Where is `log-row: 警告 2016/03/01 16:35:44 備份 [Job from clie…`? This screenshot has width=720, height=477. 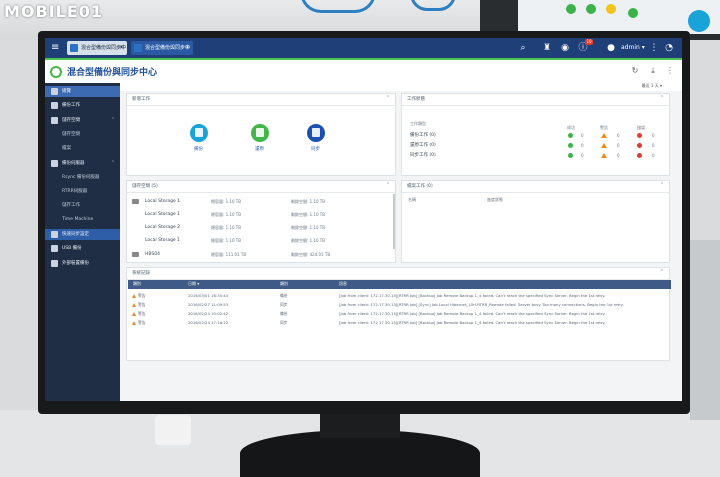 log-row: 警告 2016/03/01 16:35:44 備份 [Job from clie… is located at coordinates (399, 296).